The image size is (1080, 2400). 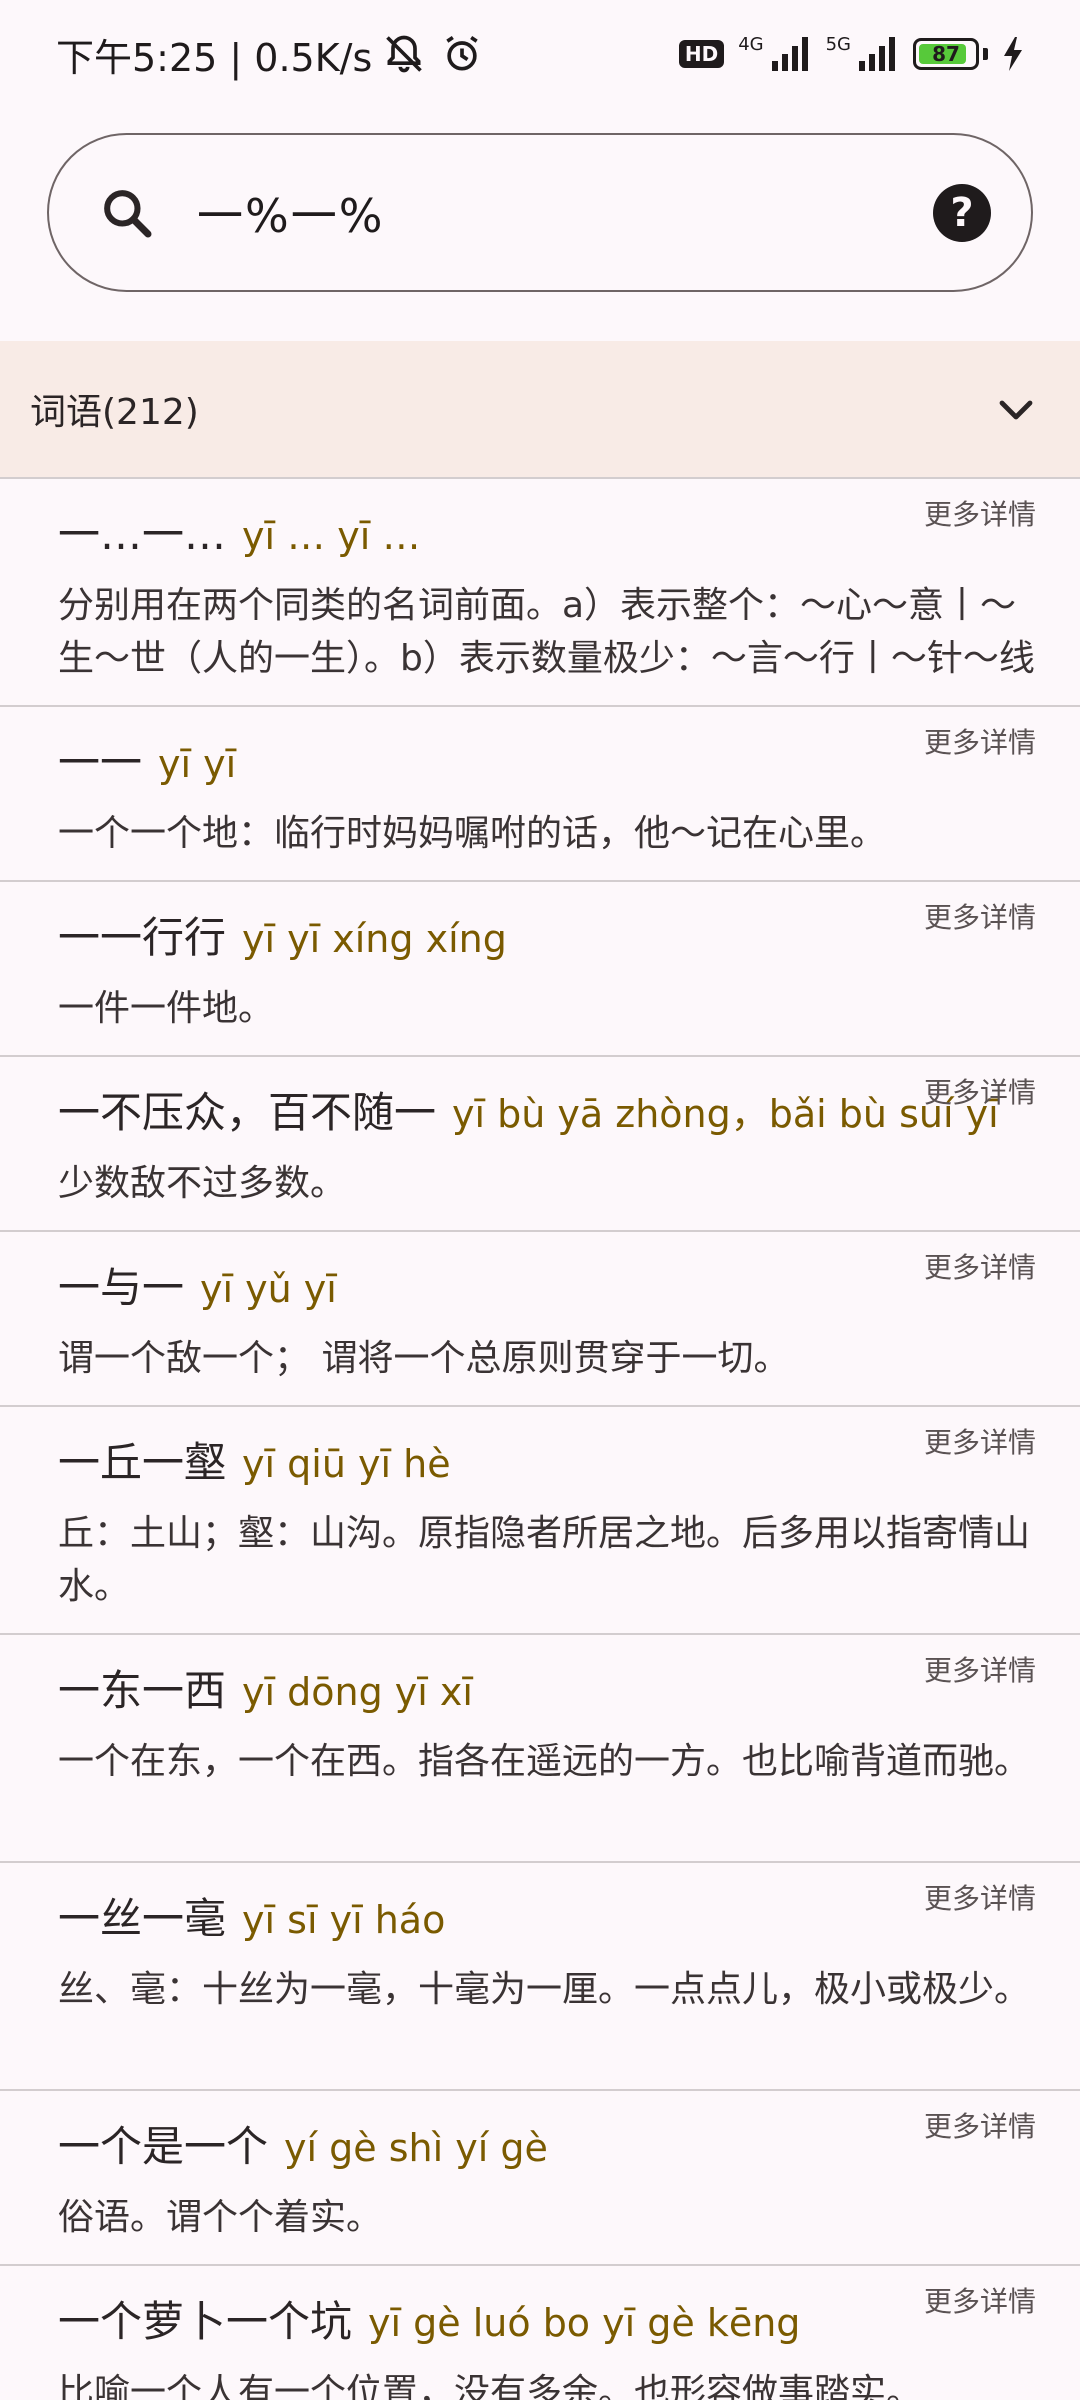 I want to click on entry-definition: 俗语。谓个个着实。, so click(x=220, y=2217).